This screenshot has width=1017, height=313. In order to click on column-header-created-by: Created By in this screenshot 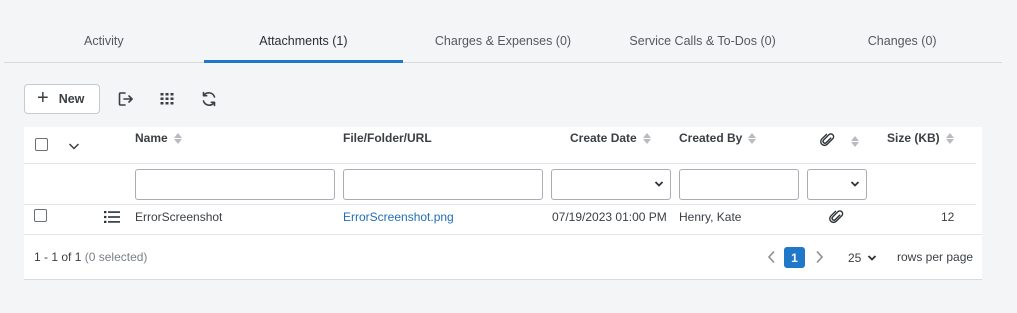, I will do `click(718, 138)`.